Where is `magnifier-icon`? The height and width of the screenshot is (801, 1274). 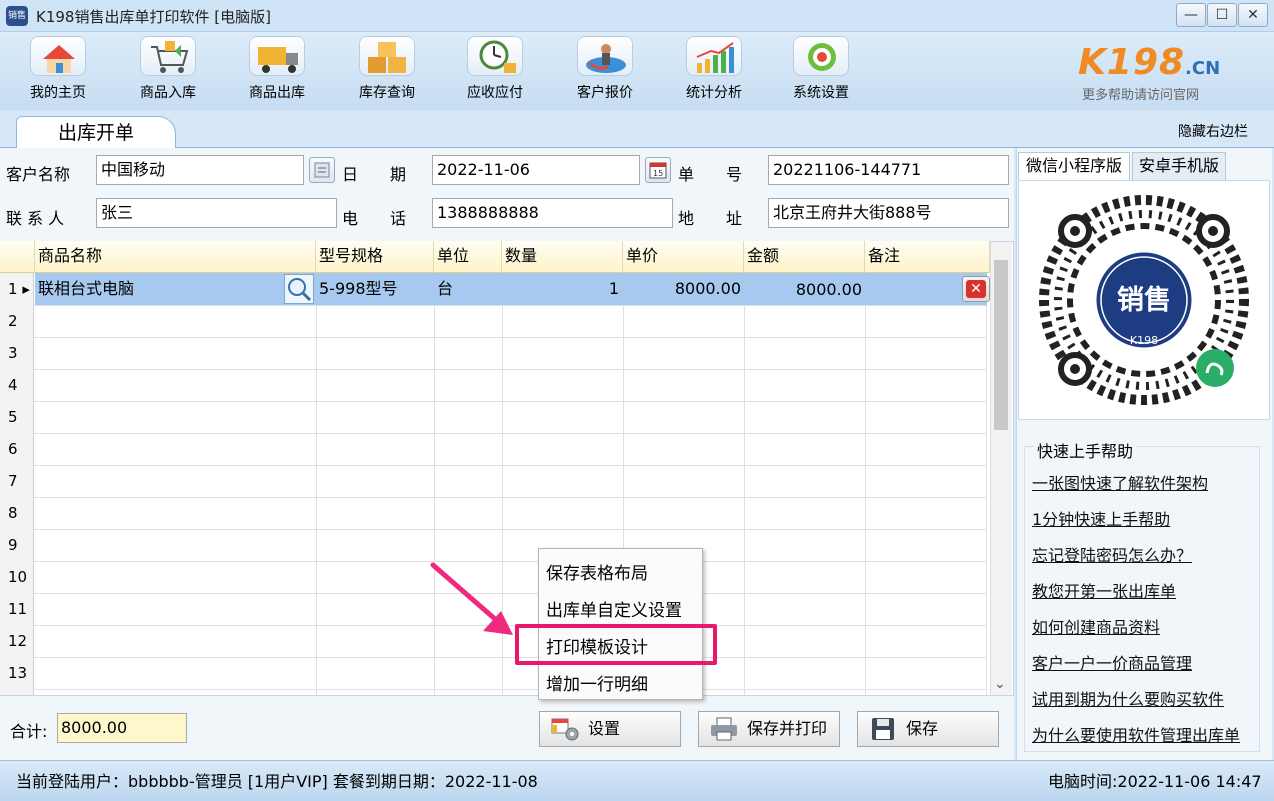
magnifier-icon is located at coordinates (300, 290).